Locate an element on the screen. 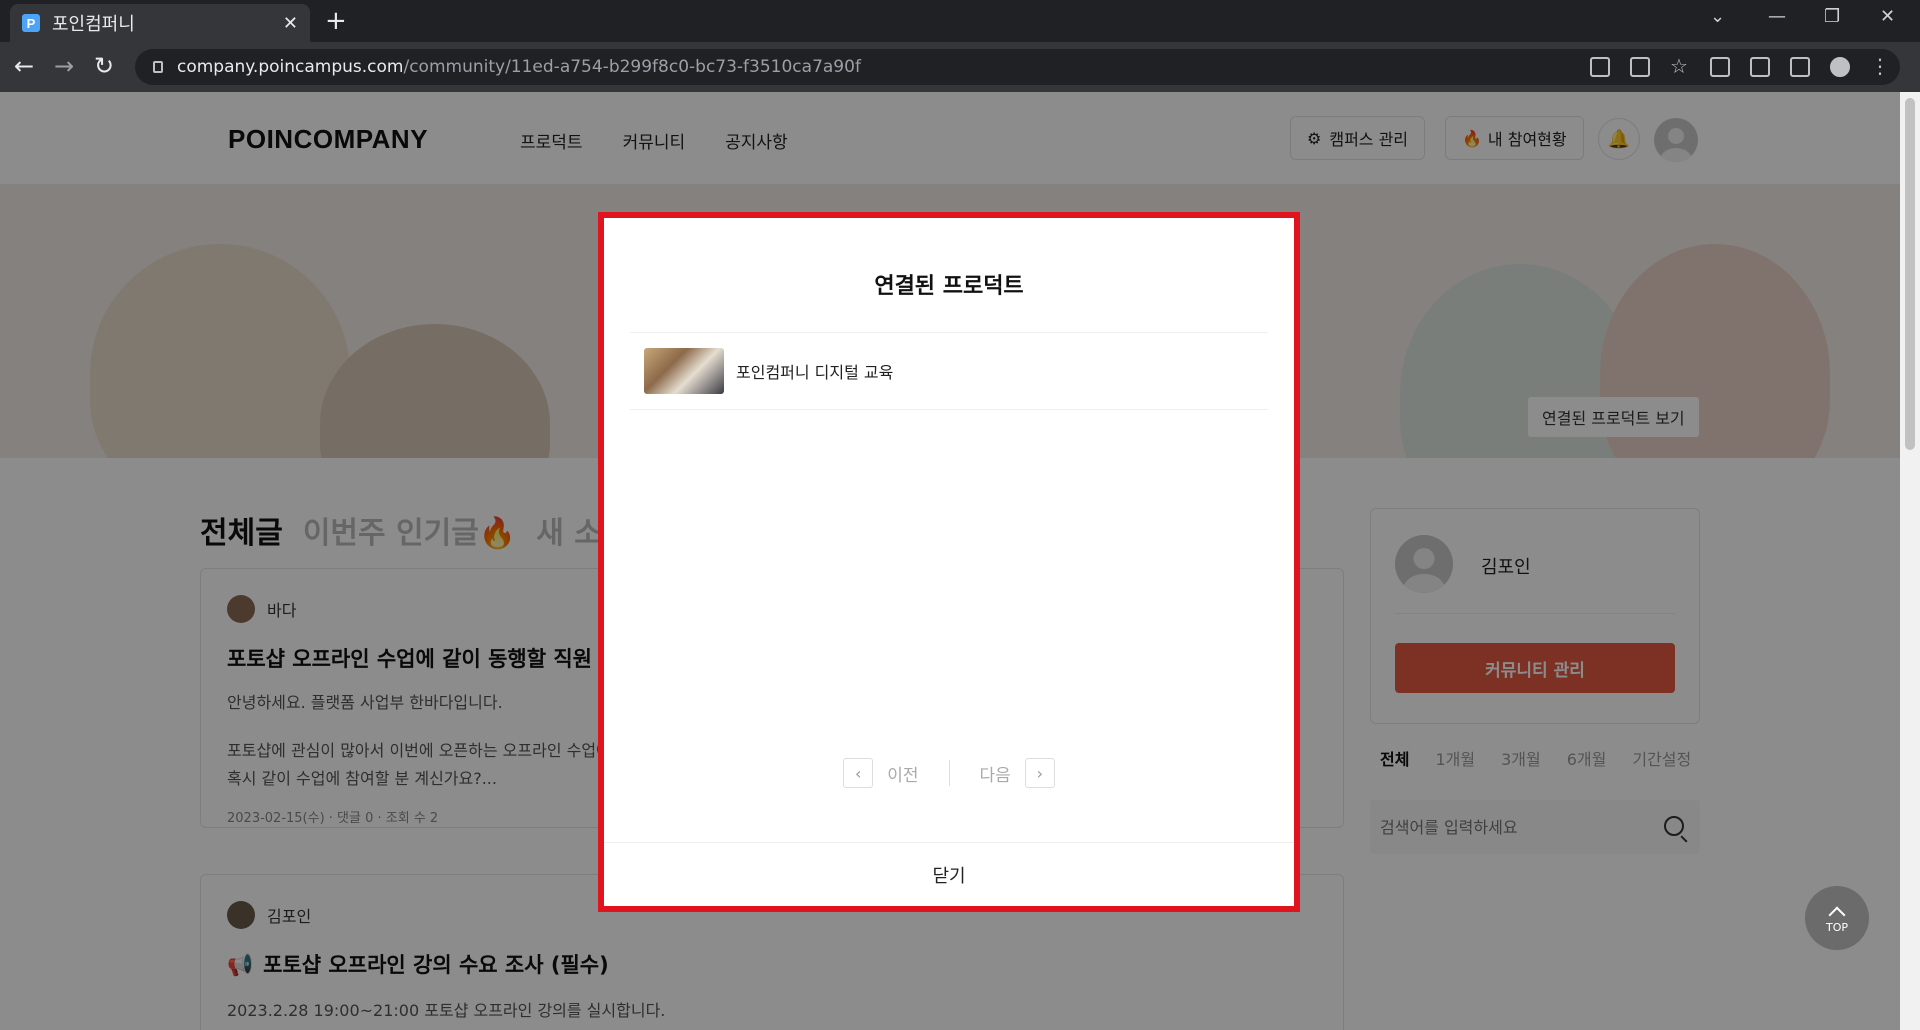 This screenshot has width=1920, height=1030. lock-icon is located at coordinates (158, 67).